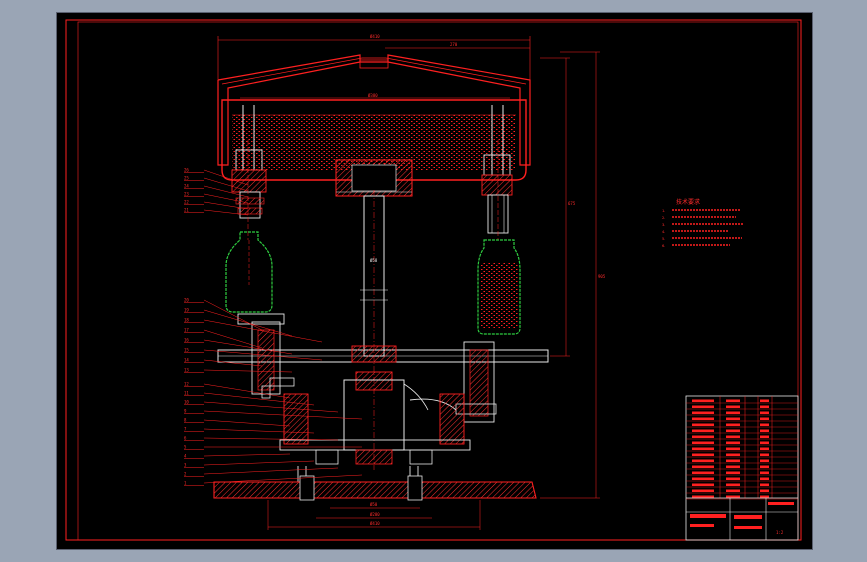 This screenshot has height=562, width=867. What do you see at coordinates (375, 523) in the screenshot?
I see `dim-base-total: Ø410` at bounding box center [375, 523].